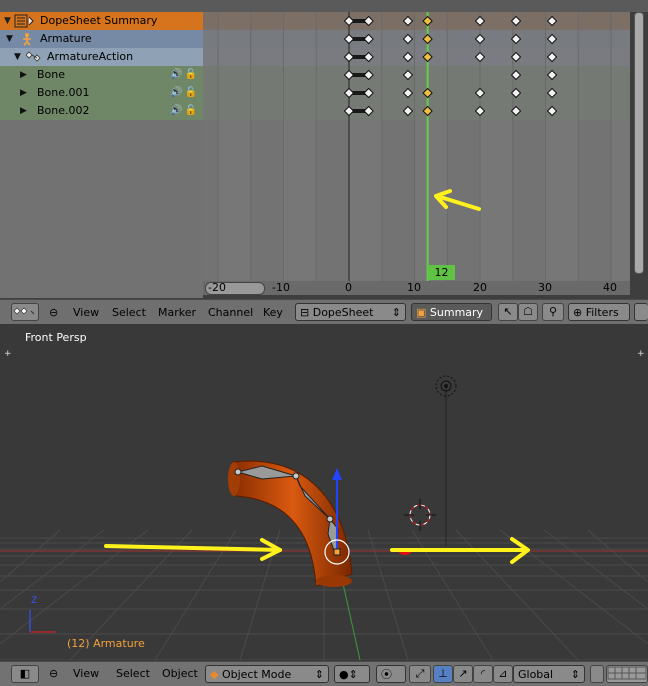 The width and height of the screenshot is (648, 686). What do you see at coordinates (386, 674) in the screenshot?
I see `pivot-icon: ⦿` at bounding box center [386, 674].